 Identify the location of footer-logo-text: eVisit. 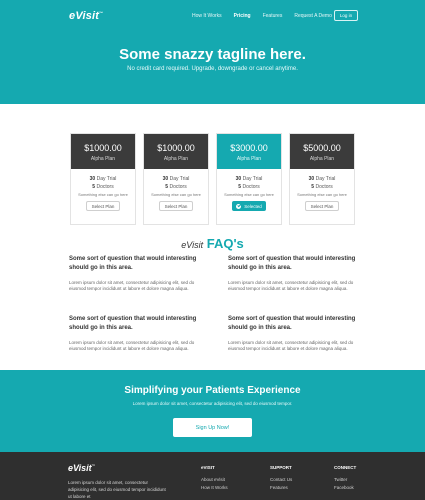
(80, 468).